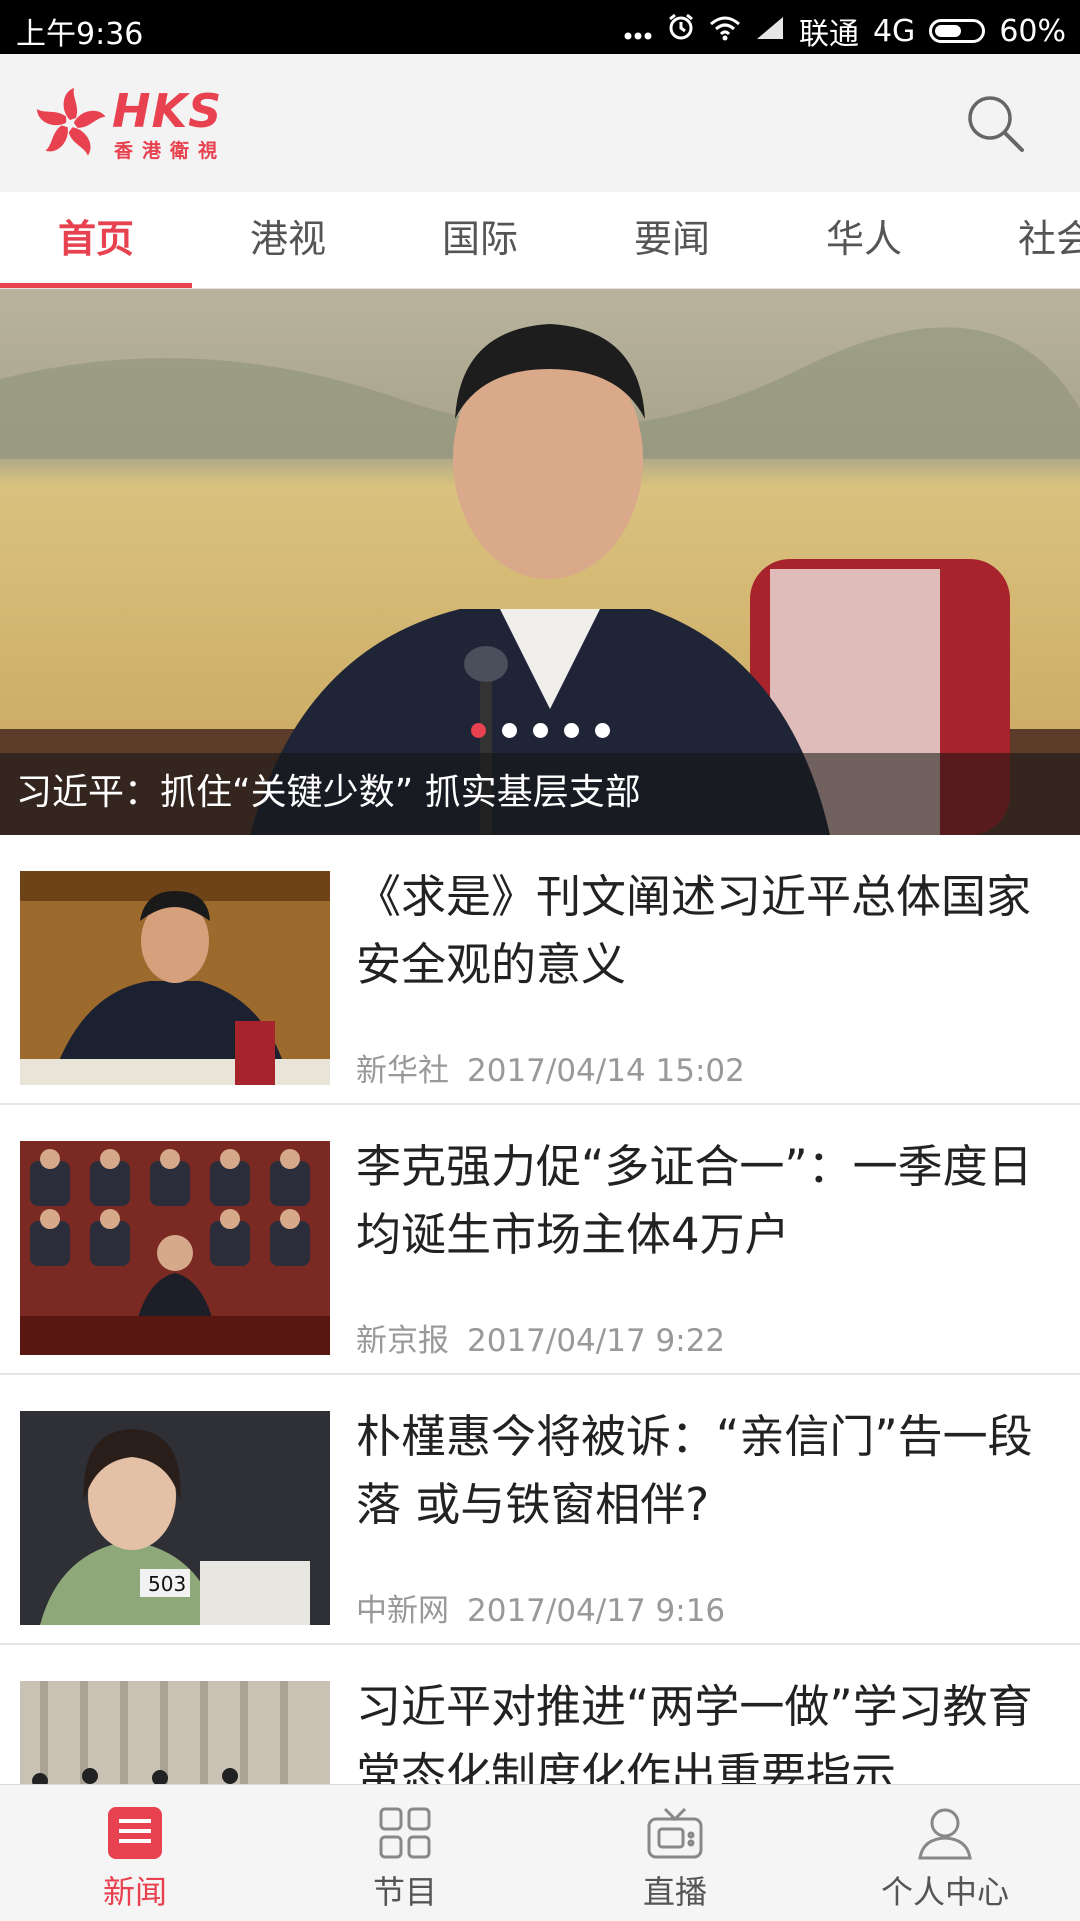 The height and width of the screenshot is (1921, 1080). What do you see at coordinates (167, 1584) in the screenshot?
I see `svg-text: 503` at bounding box center [167, 1584].